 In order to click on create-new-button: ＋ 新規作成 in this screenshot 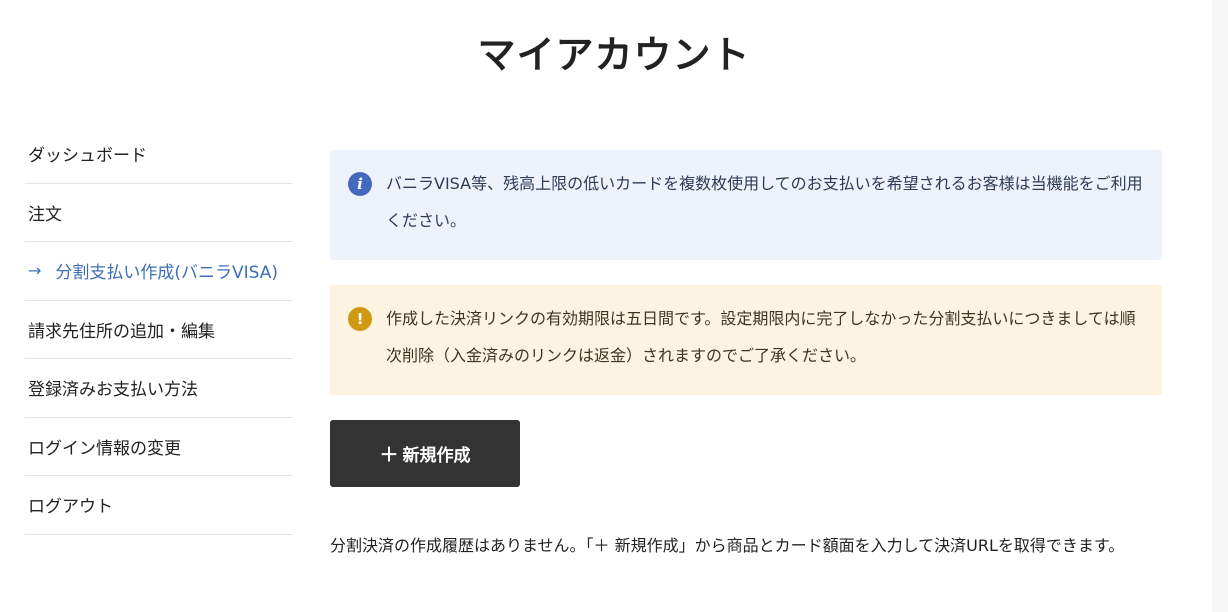, I will do `click(425, 453)`.